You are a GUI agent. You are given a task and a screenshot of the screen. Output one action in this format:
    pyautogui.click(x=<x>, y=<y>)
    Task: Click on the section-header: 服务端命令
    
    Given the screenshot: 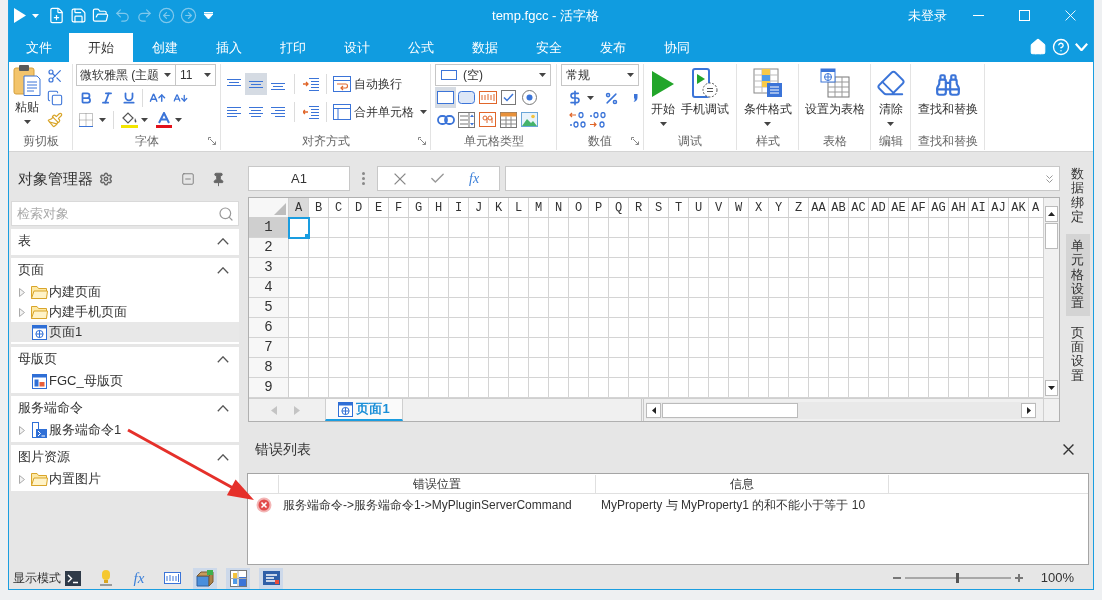 What is the action you would take?
    pyautogui.click(x=125, y=408)
    